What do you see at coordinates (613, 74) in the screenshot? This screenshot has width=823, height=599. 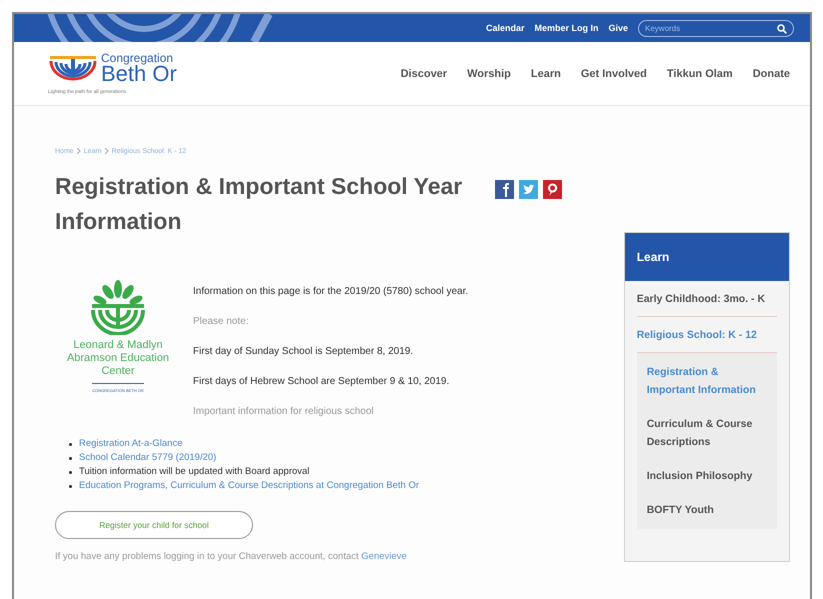 I see `nav-link: Get Involved` at bounding box center [613, 74].